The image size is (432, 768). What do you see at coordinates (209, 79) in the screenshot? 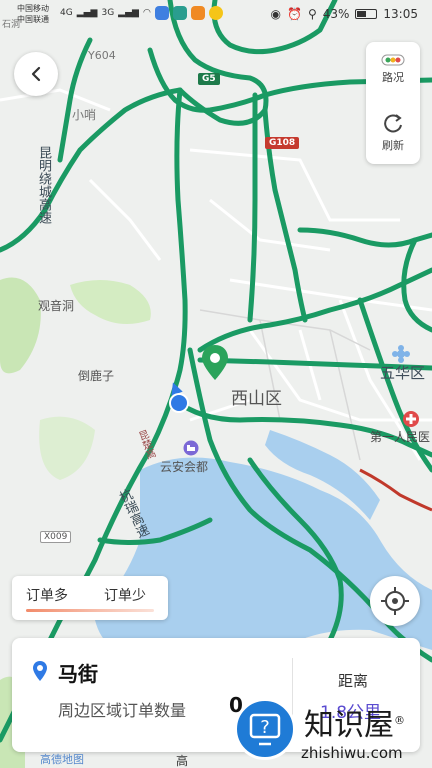
I see `highway-shield: G5` at bounding box center [209, 79].